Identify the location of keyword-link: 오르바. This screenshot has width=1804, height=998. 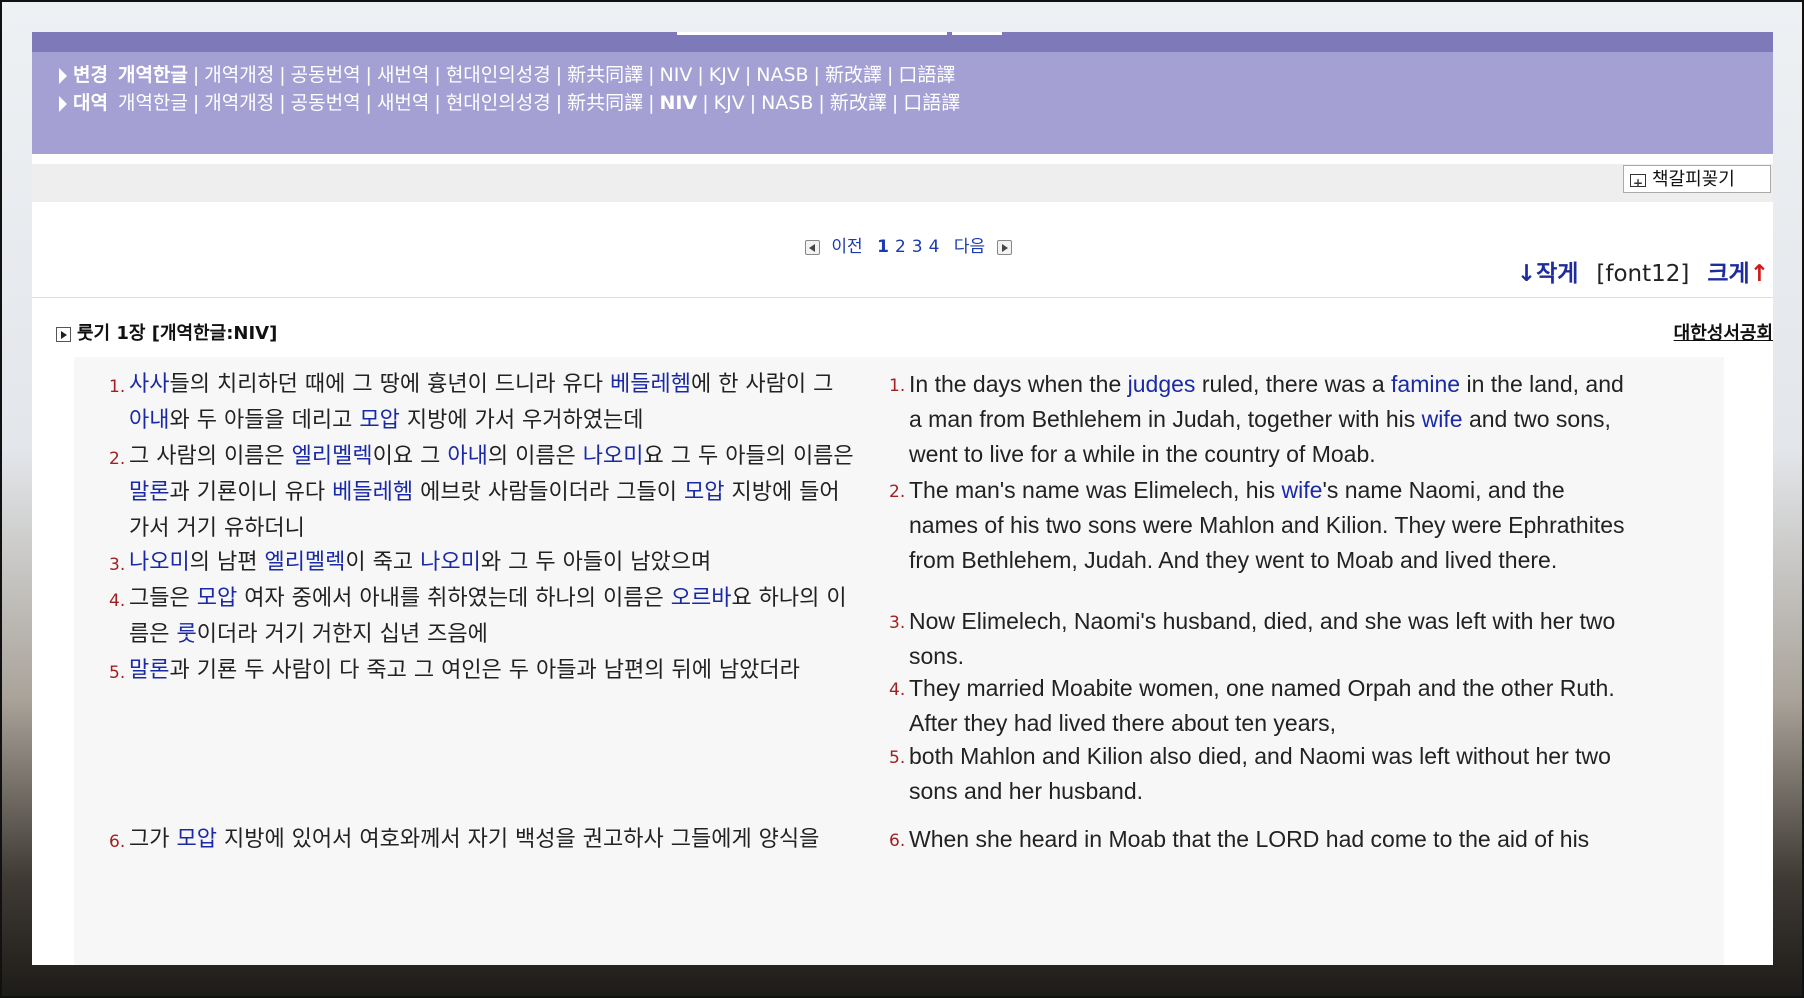
(701, 598).